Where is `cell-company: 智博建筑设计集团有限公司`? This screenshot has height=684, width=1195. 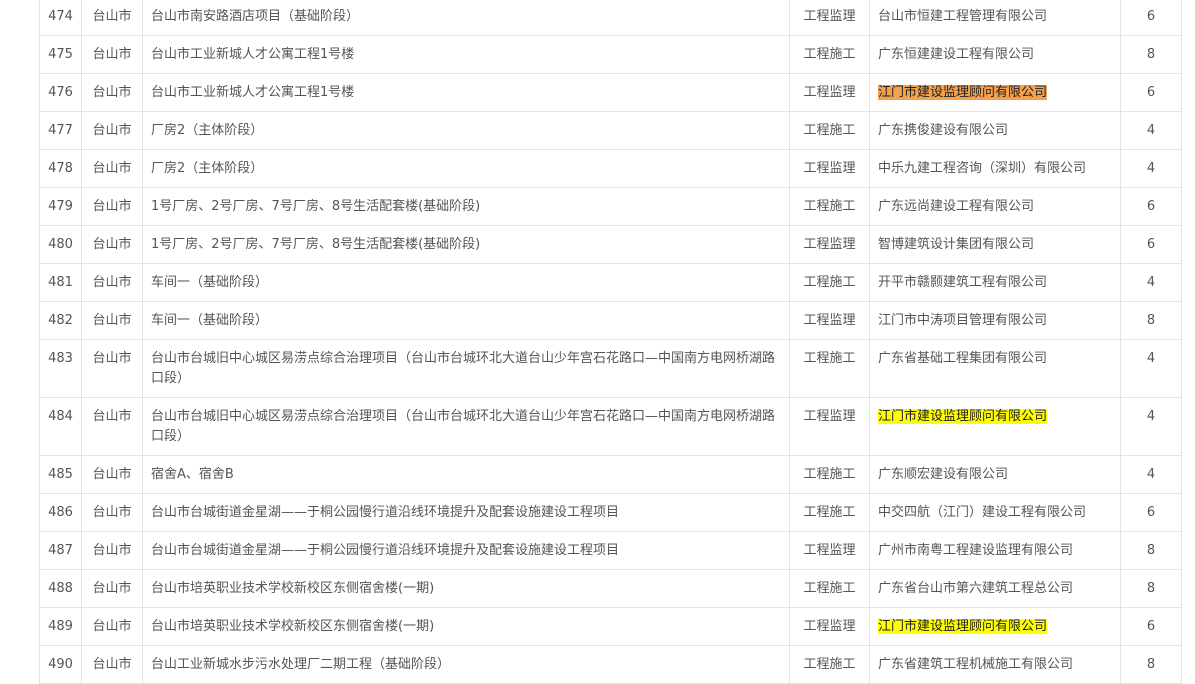 cell-company: 智博建筑设计集团有限公司 is located at coordinates (995, 244).